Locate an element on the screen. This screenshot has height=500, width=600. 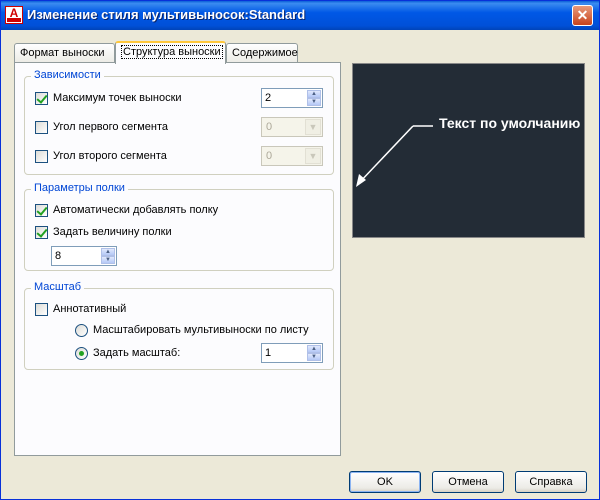
tab-content: Содержимое is located at coordinates (262, 53).